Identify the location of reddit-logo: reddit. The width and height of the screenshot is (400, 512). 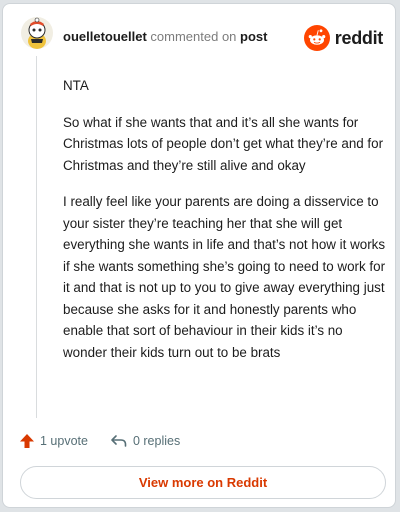
(343, 38).